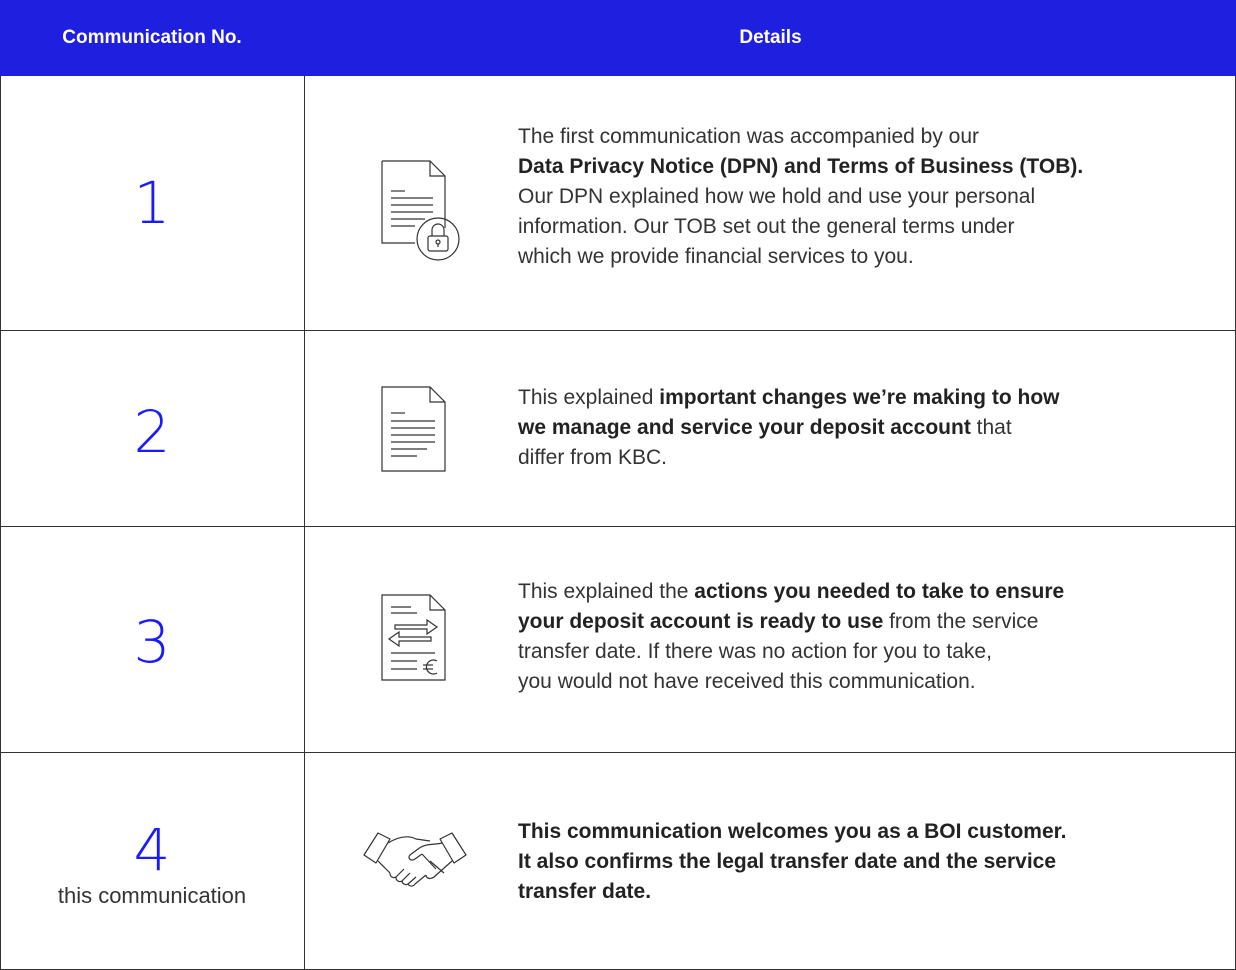 Image resolution: width=1236 pixels, height=970 pixels. Describe the element at coordinates (152, 203) in the screenshot. I see `communication-number: 1` at that location.